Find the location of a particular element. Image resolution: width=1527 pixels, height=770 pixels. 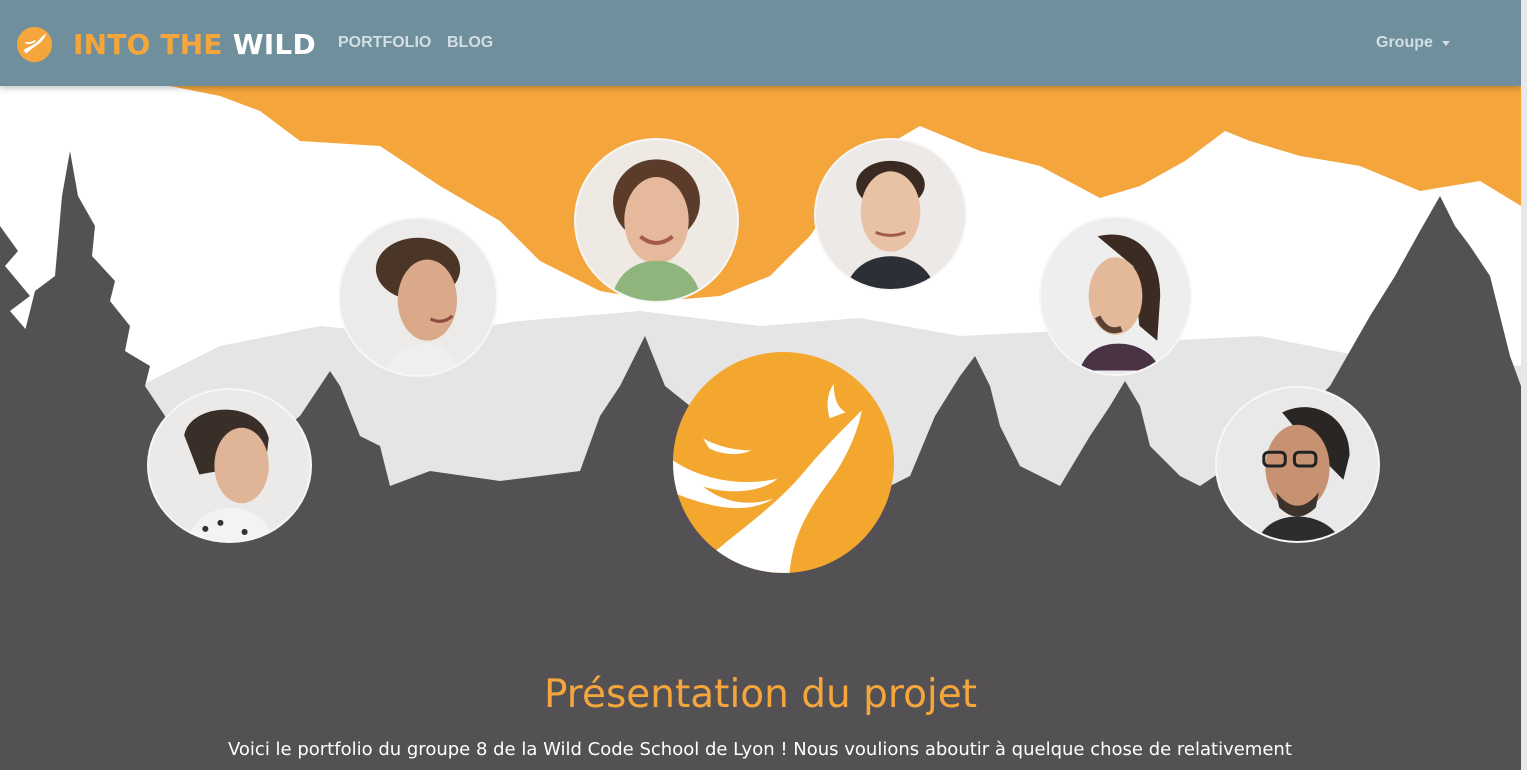

brand-name: INTO THE WILD is located at coordinates (194, 44).